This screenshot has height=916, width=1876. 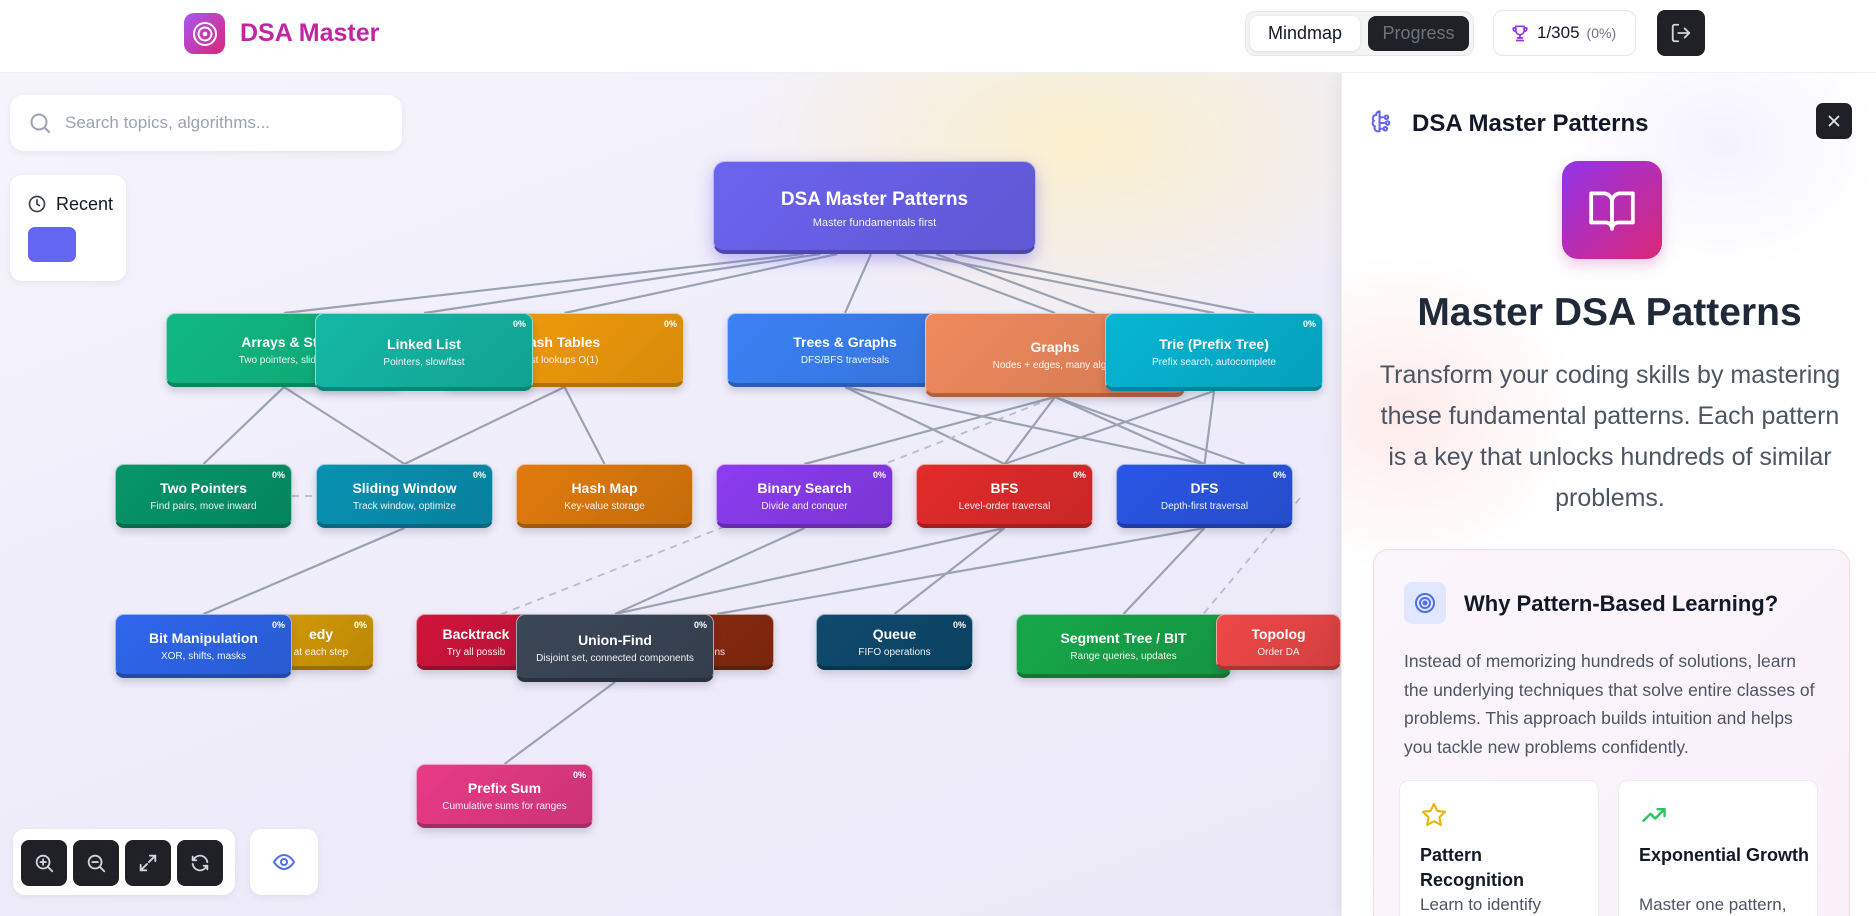 What do you see at coordinates (424, 362) in the screenshot?
I see `node-subtitle: Pointers, slow/fast` at bounding box center [424, 362].